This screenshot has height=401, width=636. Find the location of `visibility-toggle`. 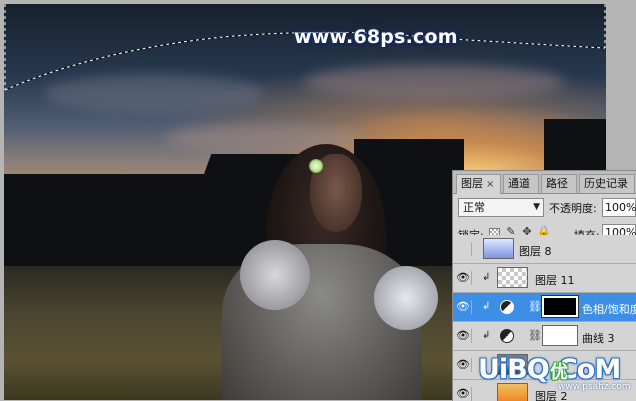

visibility-toggle is located at coordinates (463, 249).